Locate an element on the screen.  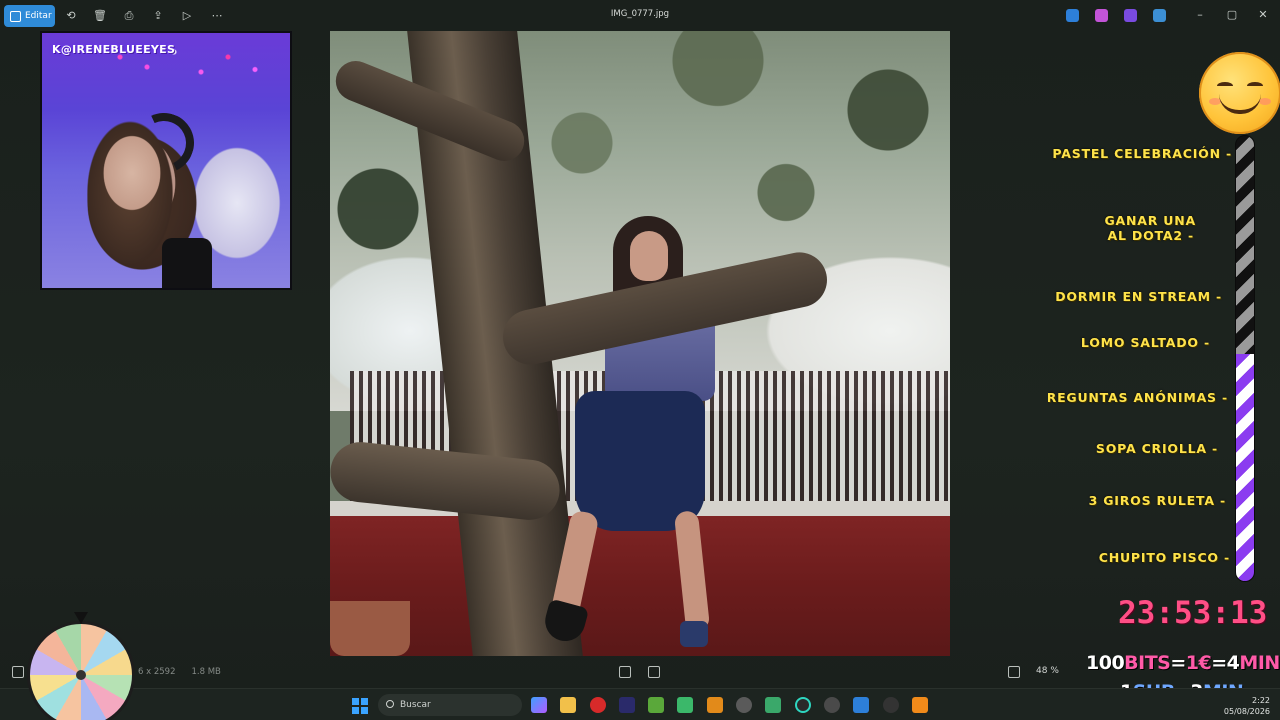
bits-rate: 100BITS=1€=4MIN is located at coordinates (1183, 663).